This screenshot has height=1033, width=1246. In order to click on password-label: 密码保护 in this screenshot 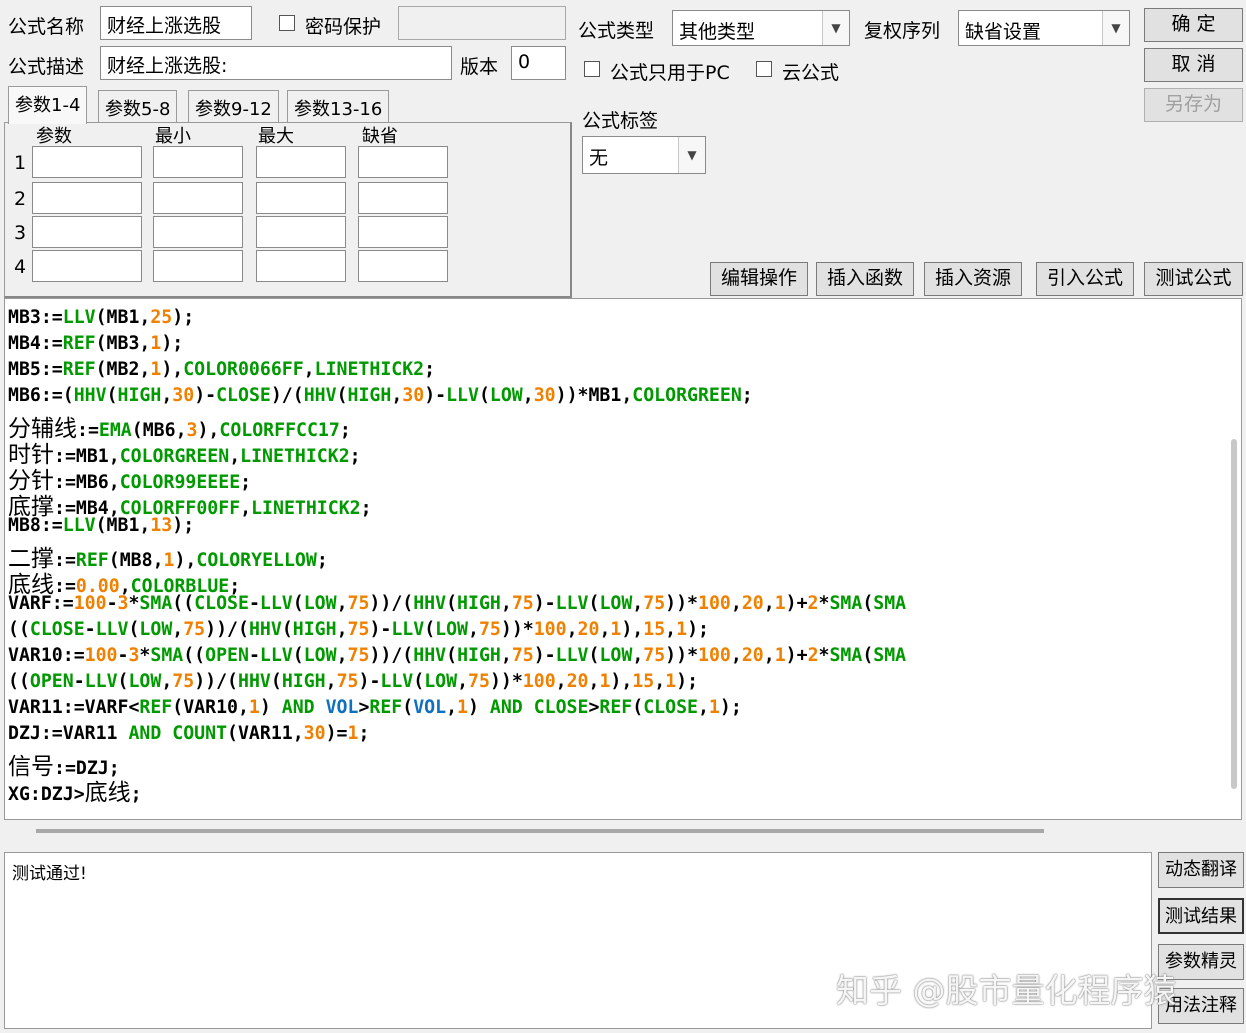, I will do `click(343, 27)`.